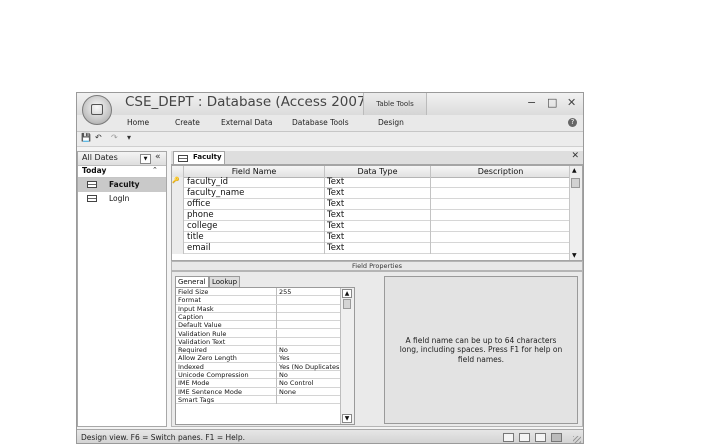  I want to click on maximize-button: □, so click(552, 102).